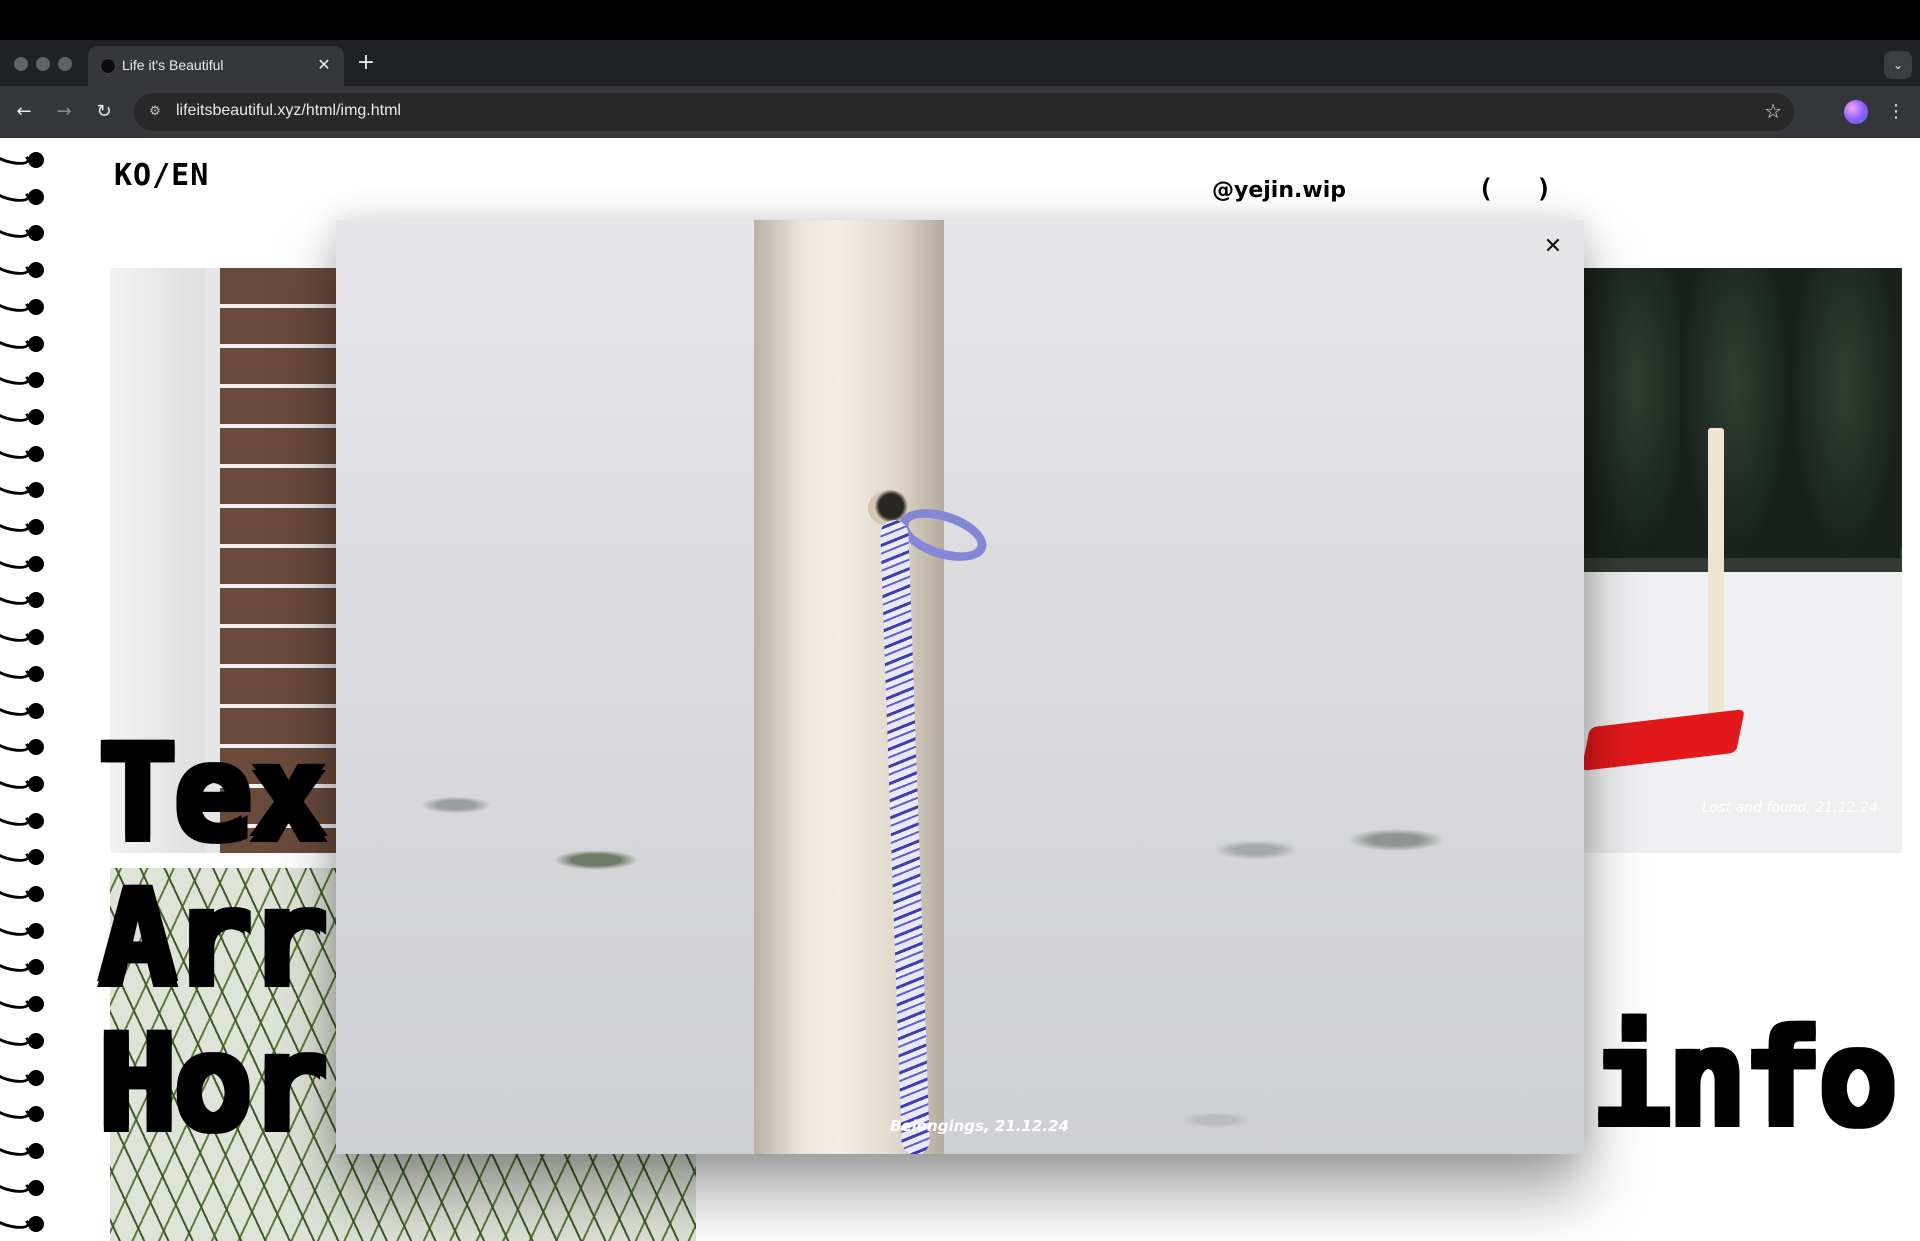 The width and height of the screenshot is (1920, 1241). What do you see at coordinates (108, 66) in the screenshot?
I see `tab-favicon-icon` at bounding box center [108, 66].